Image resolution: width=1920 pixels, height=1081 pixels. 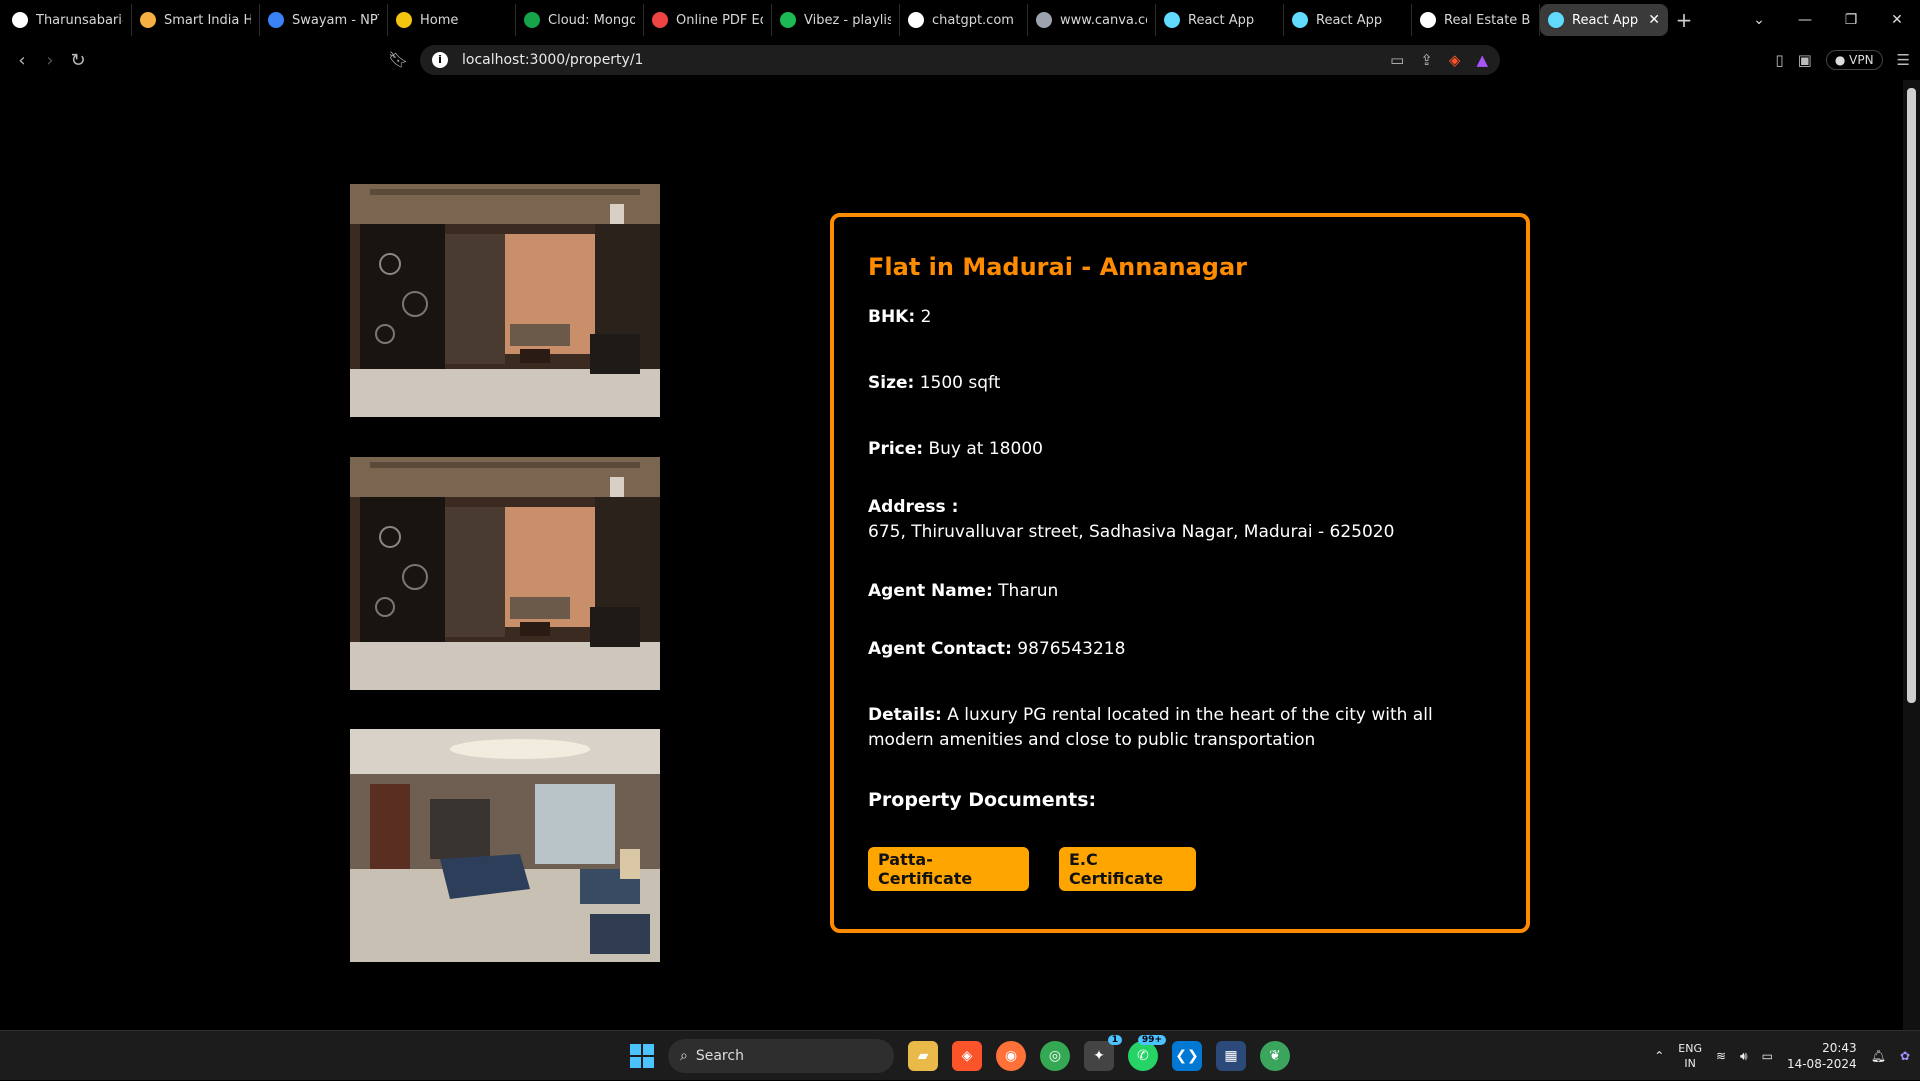 What do you see at coordinates (982, 800) in the screenshot?
I see `documents-title: Property Documents:` at bounding box center [982, 800].